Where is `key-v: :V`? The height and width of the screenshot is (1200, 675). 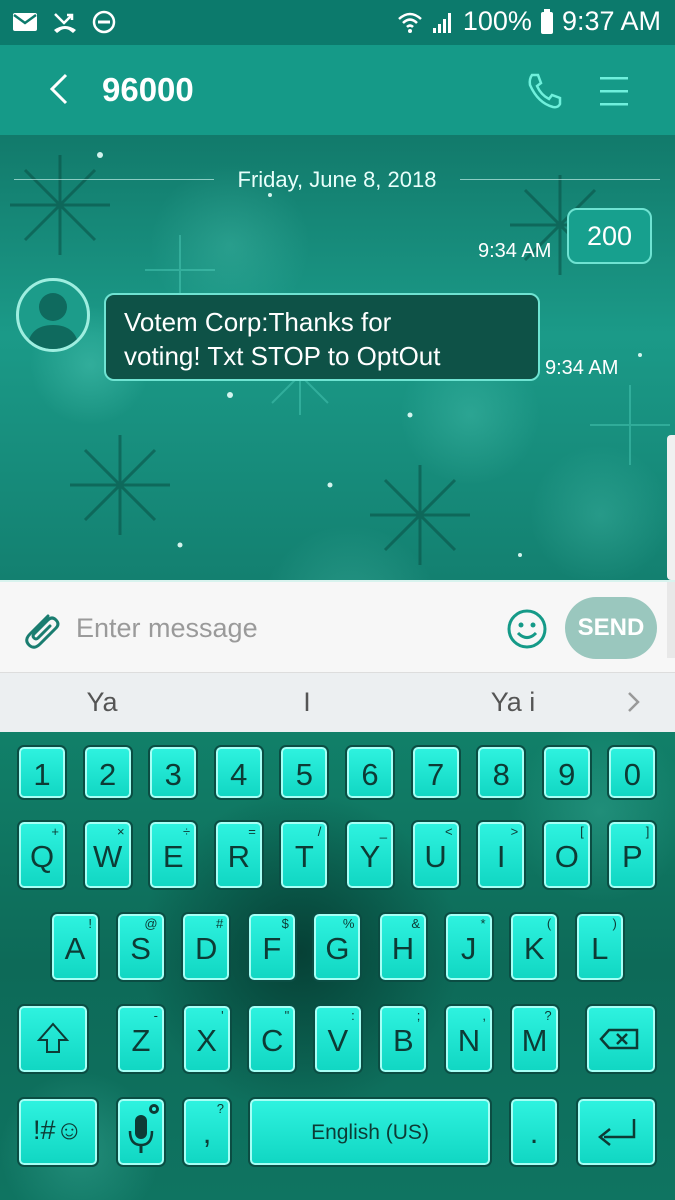 key-v: :V is located at coordinates (337, 1039).